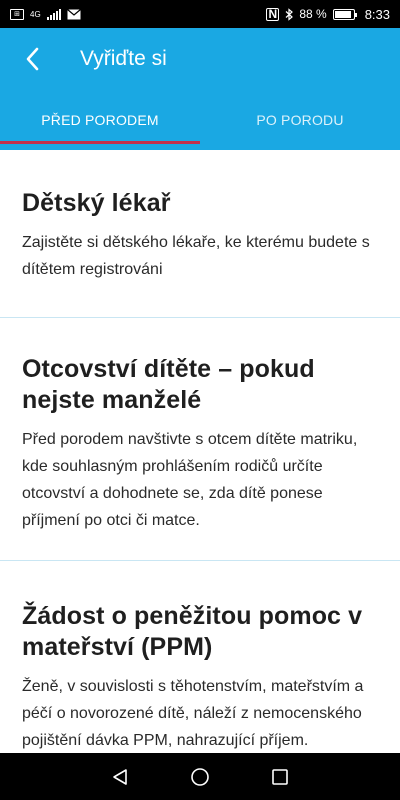 This screenshot has width=400, height=800. What do you see at coordinates (200, 59) in the screenshot?
I see `toolbar: Vyřiďte si` at bounding box center [200, 59].